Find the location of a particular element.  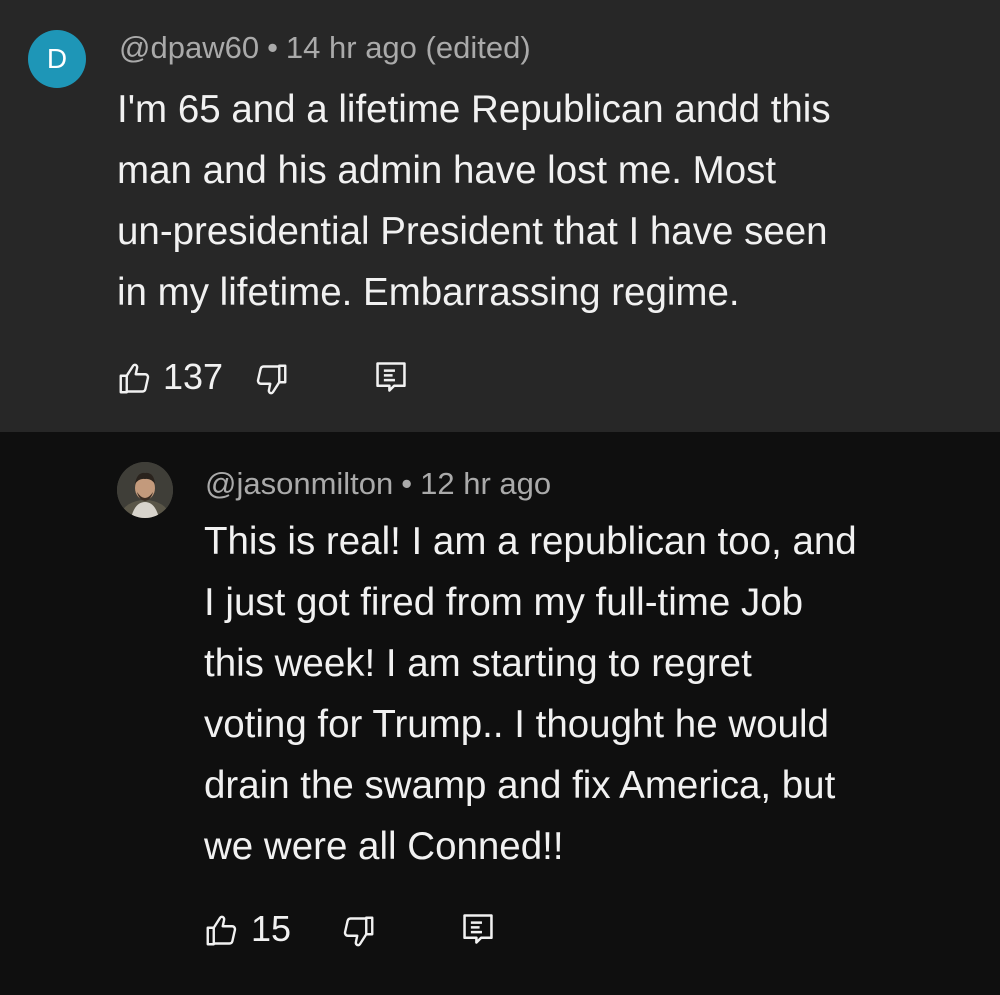

comment-text-line: drain the swamp and fix America, but is located at coordinates (520, 785).